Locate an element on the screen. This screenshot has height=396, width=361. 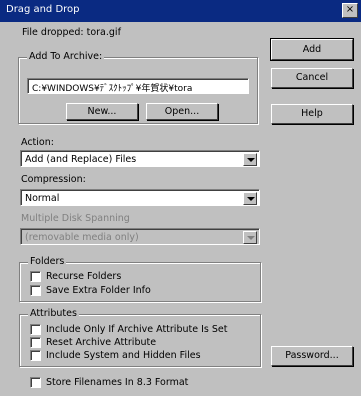
help-button-label: Help is located at coordinates (312, 113).